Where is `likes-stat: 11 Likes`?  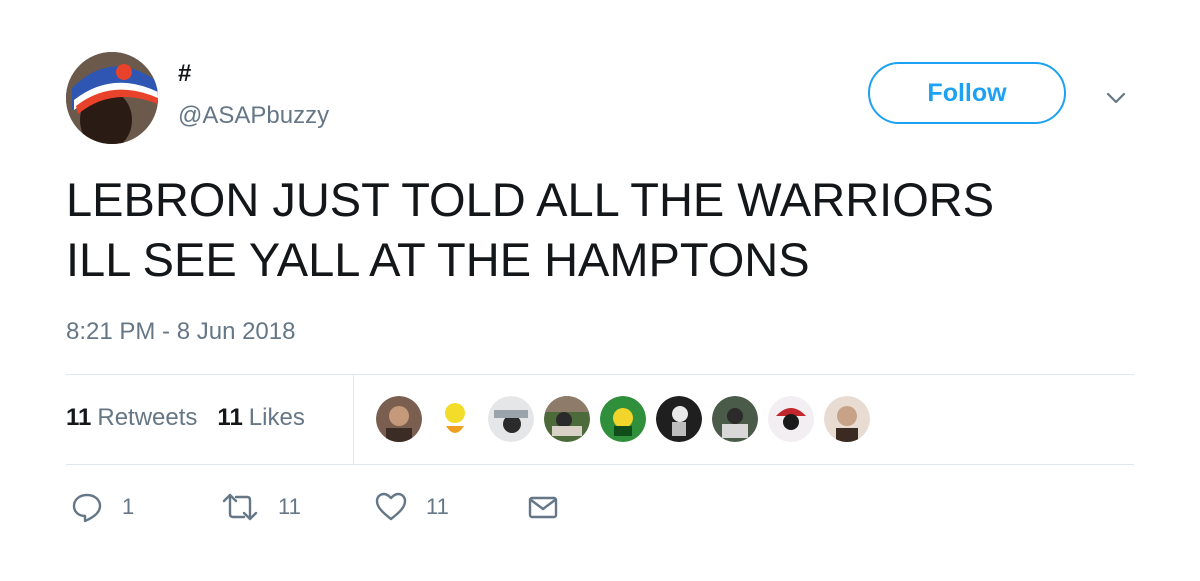 likes-stat: 11 Likes is located at coordinates (260, 418).